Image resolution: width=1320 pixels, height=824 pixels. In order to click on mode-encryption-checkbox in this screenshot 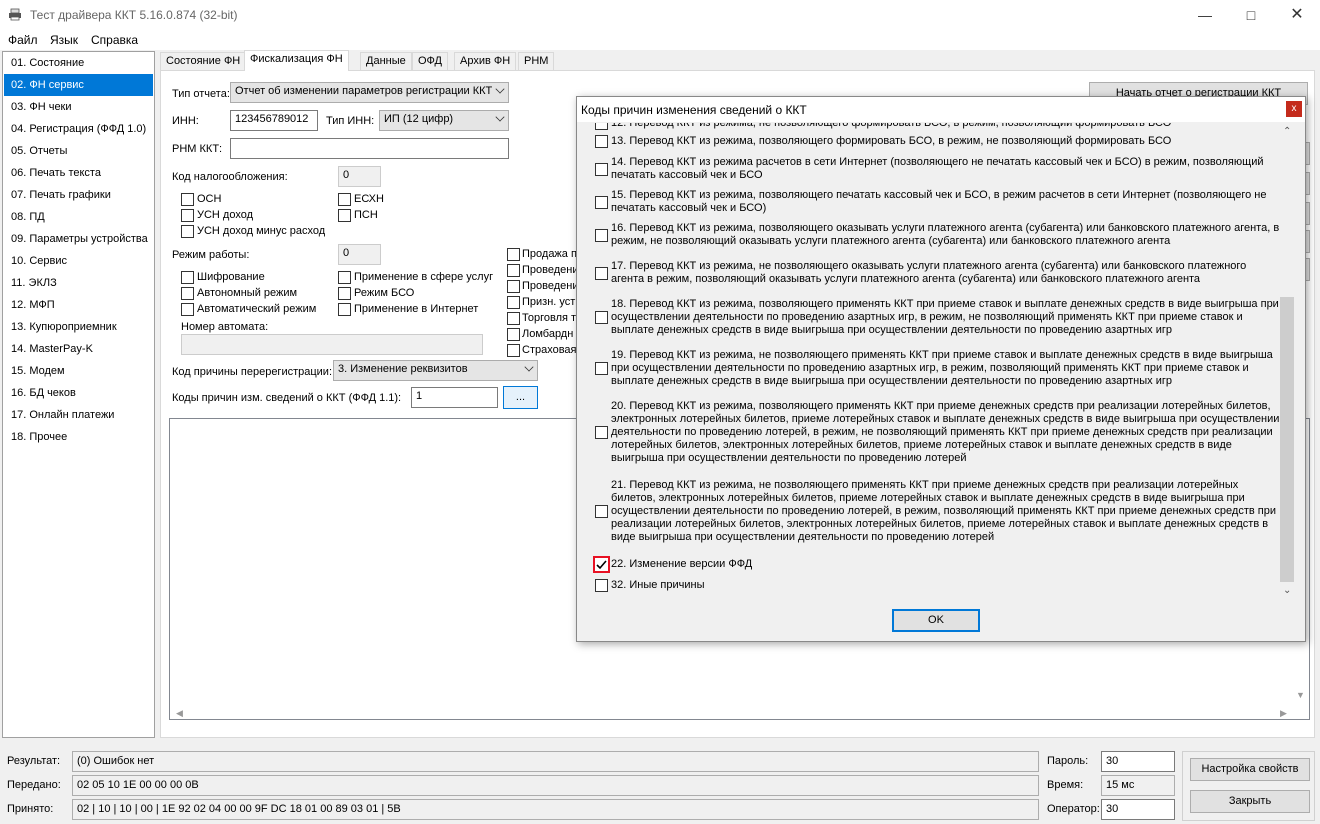, I will do `click(187, 277)`.